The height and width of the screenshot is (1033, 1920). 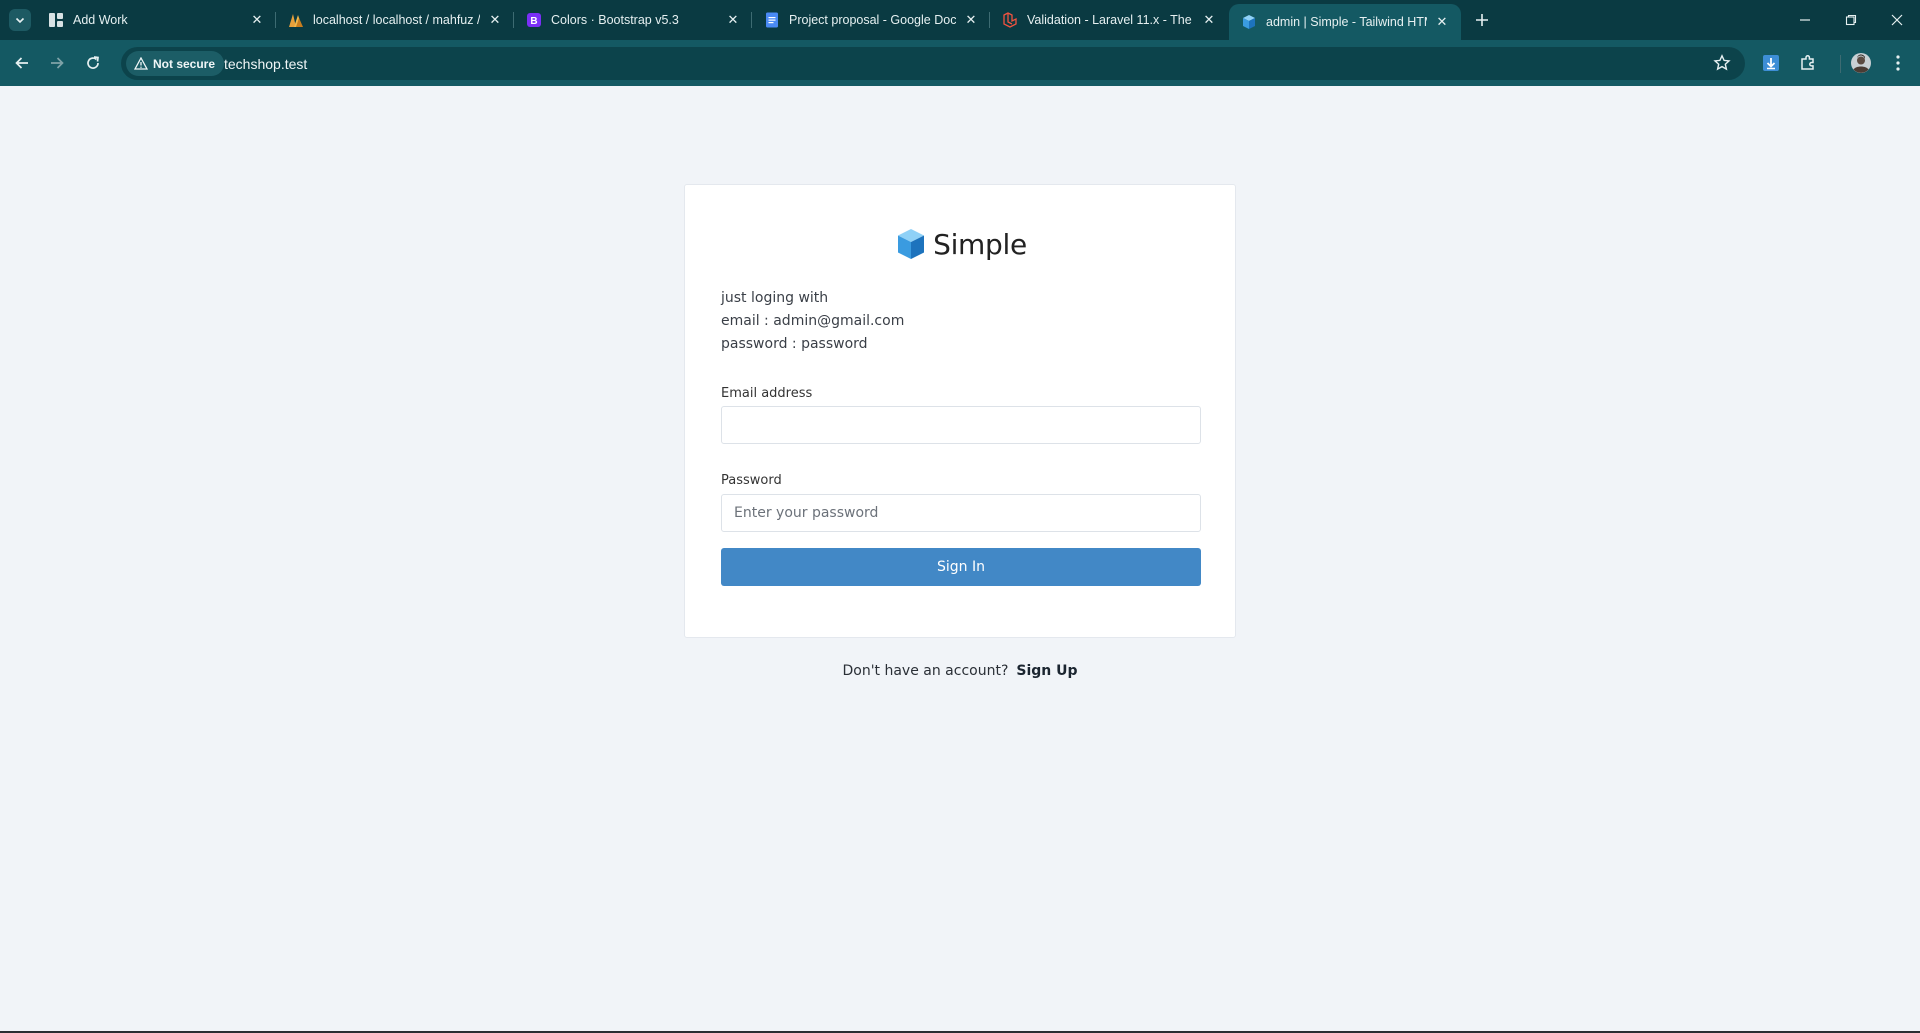 I want to click on restore-icon, so click(x=1851, y=20).